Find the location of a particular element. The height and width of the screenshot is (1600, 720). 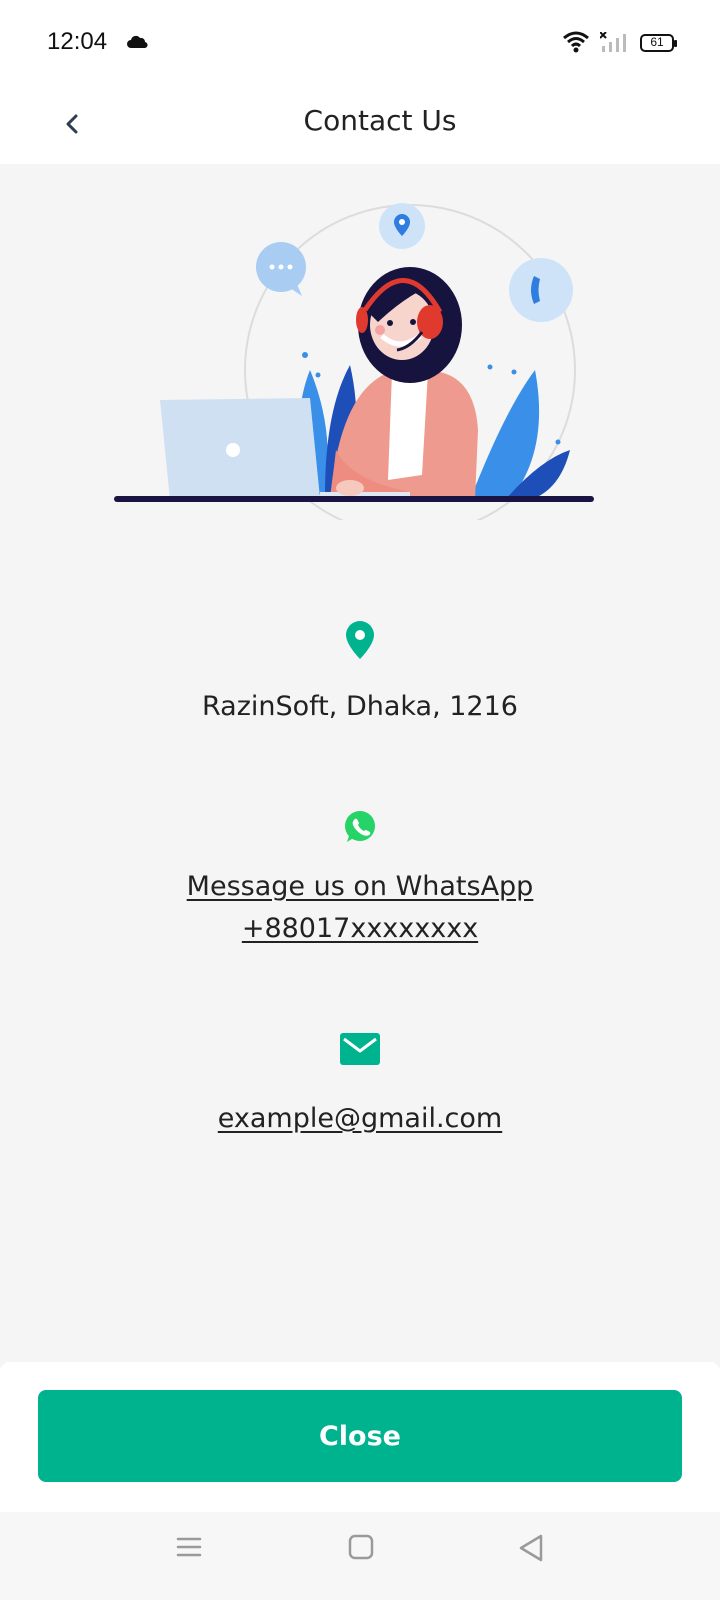

battery-icon: 61 is located at coordinates (658, 43).